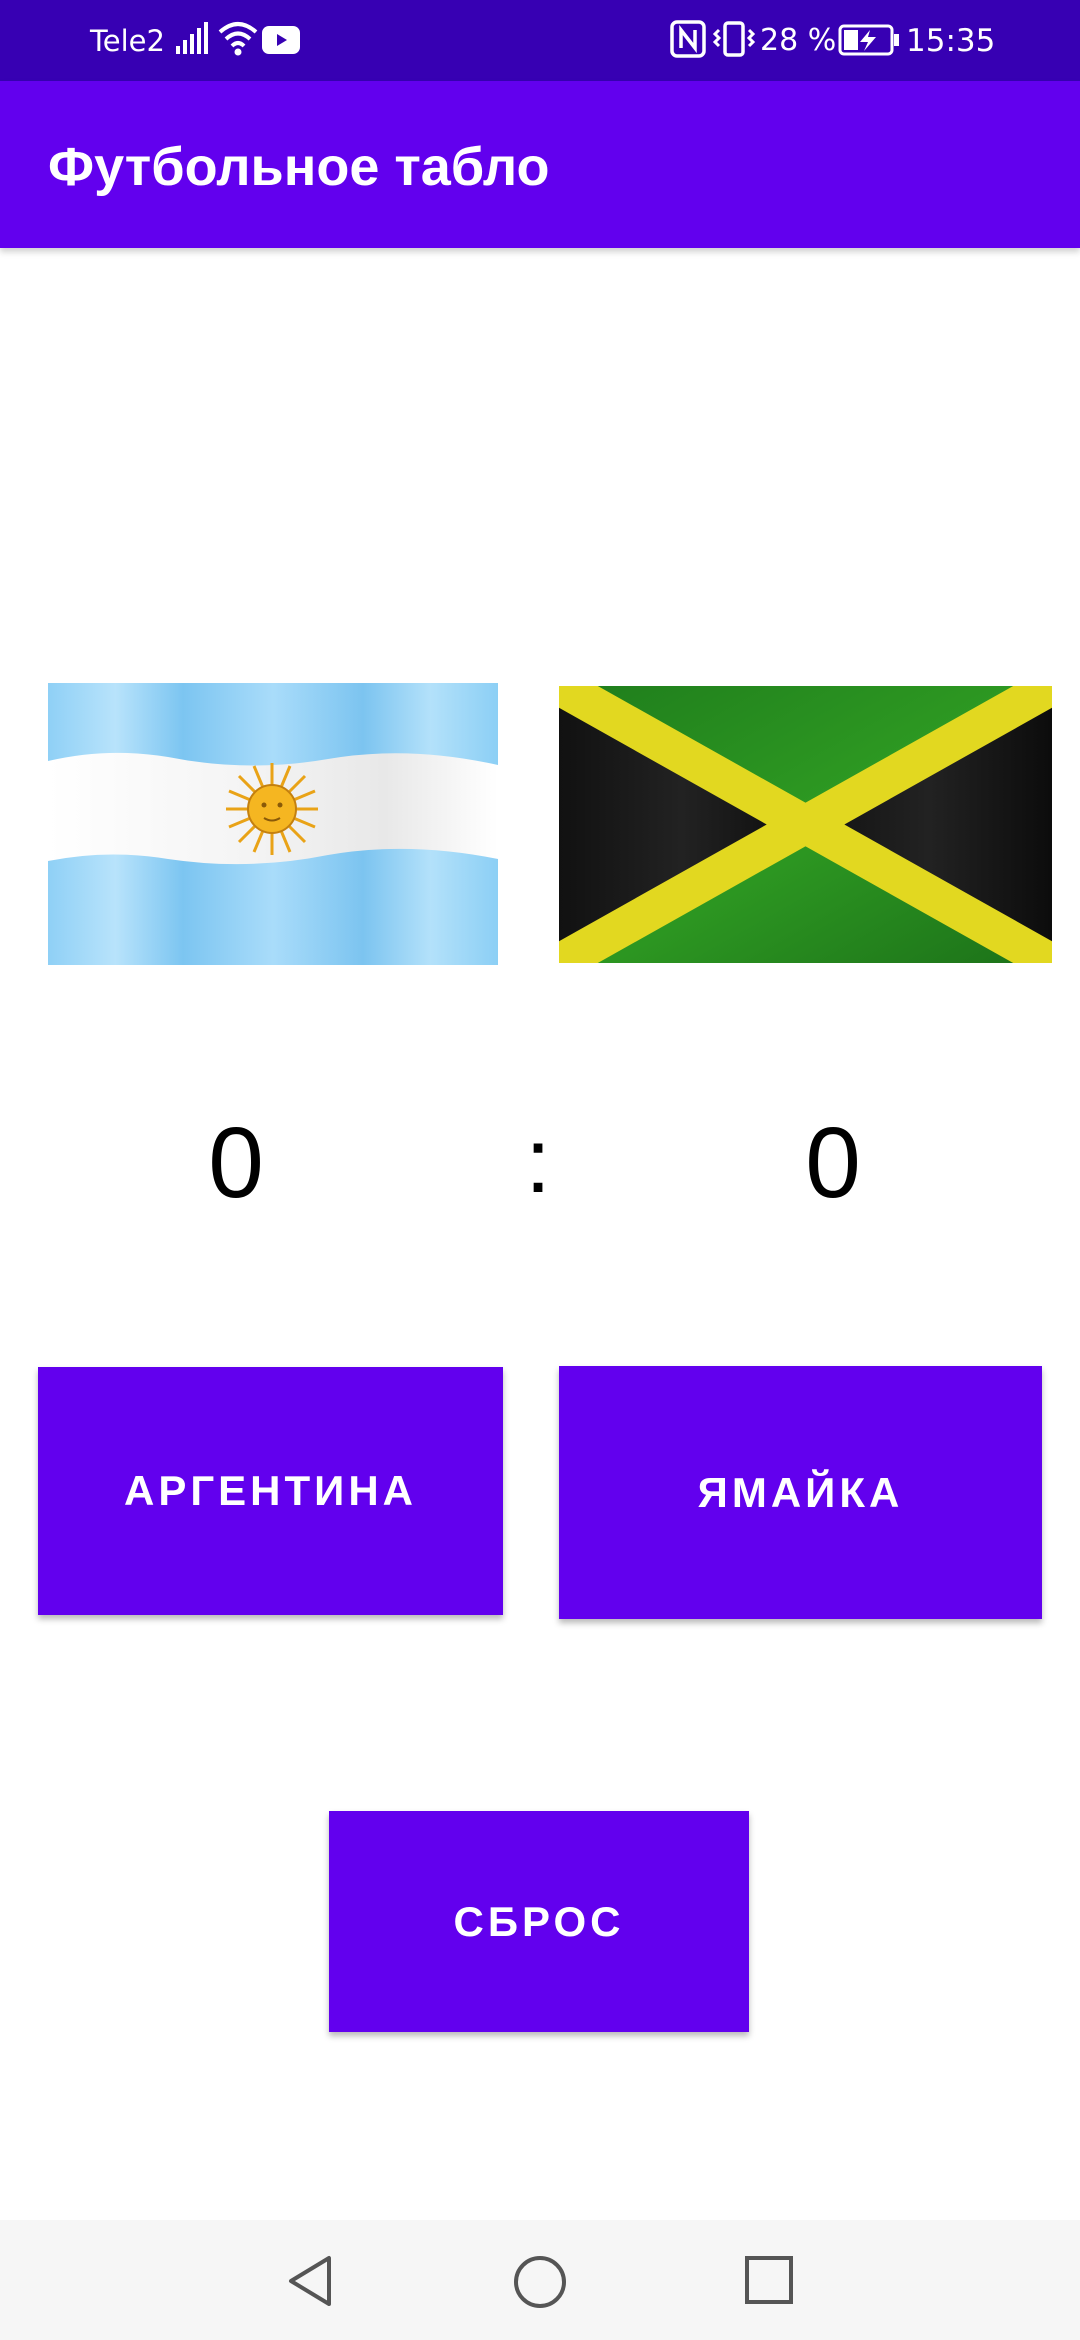 The image size is (1080, 2340). What do you see at coordinates (540, 40) in the screenshot?
I see `status-bar: Tele2 28 % 15:35` at bounding box center [540, 40].